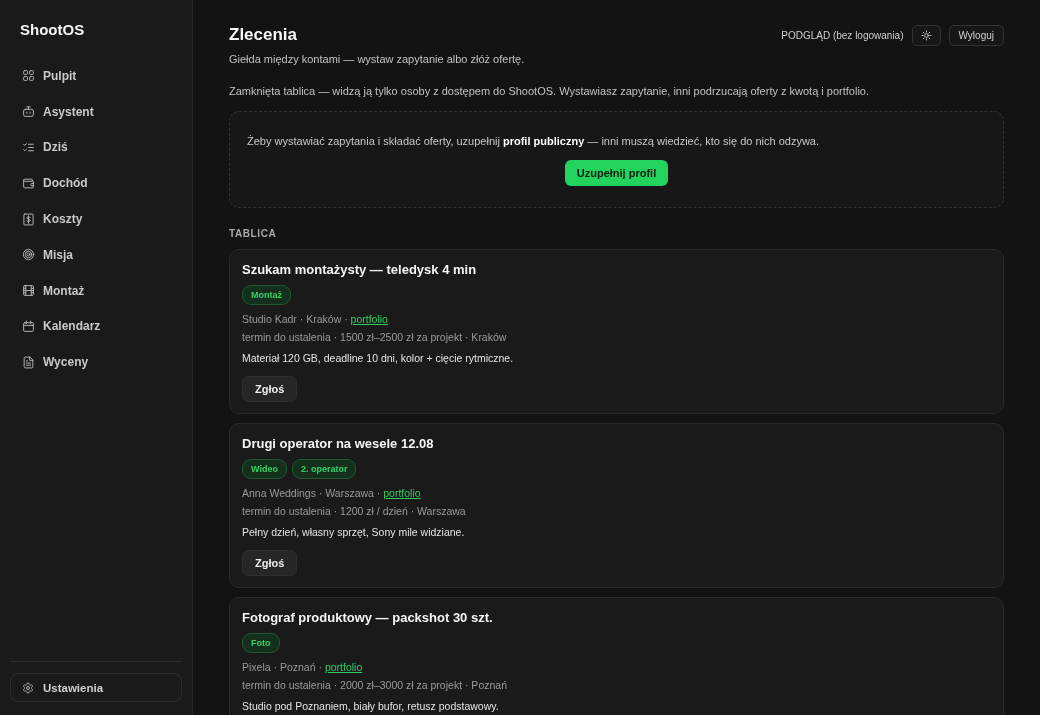  Describe the element at coordinates (52, 30) in the screenshot. I see `brand-name: ShootOS` at that location.